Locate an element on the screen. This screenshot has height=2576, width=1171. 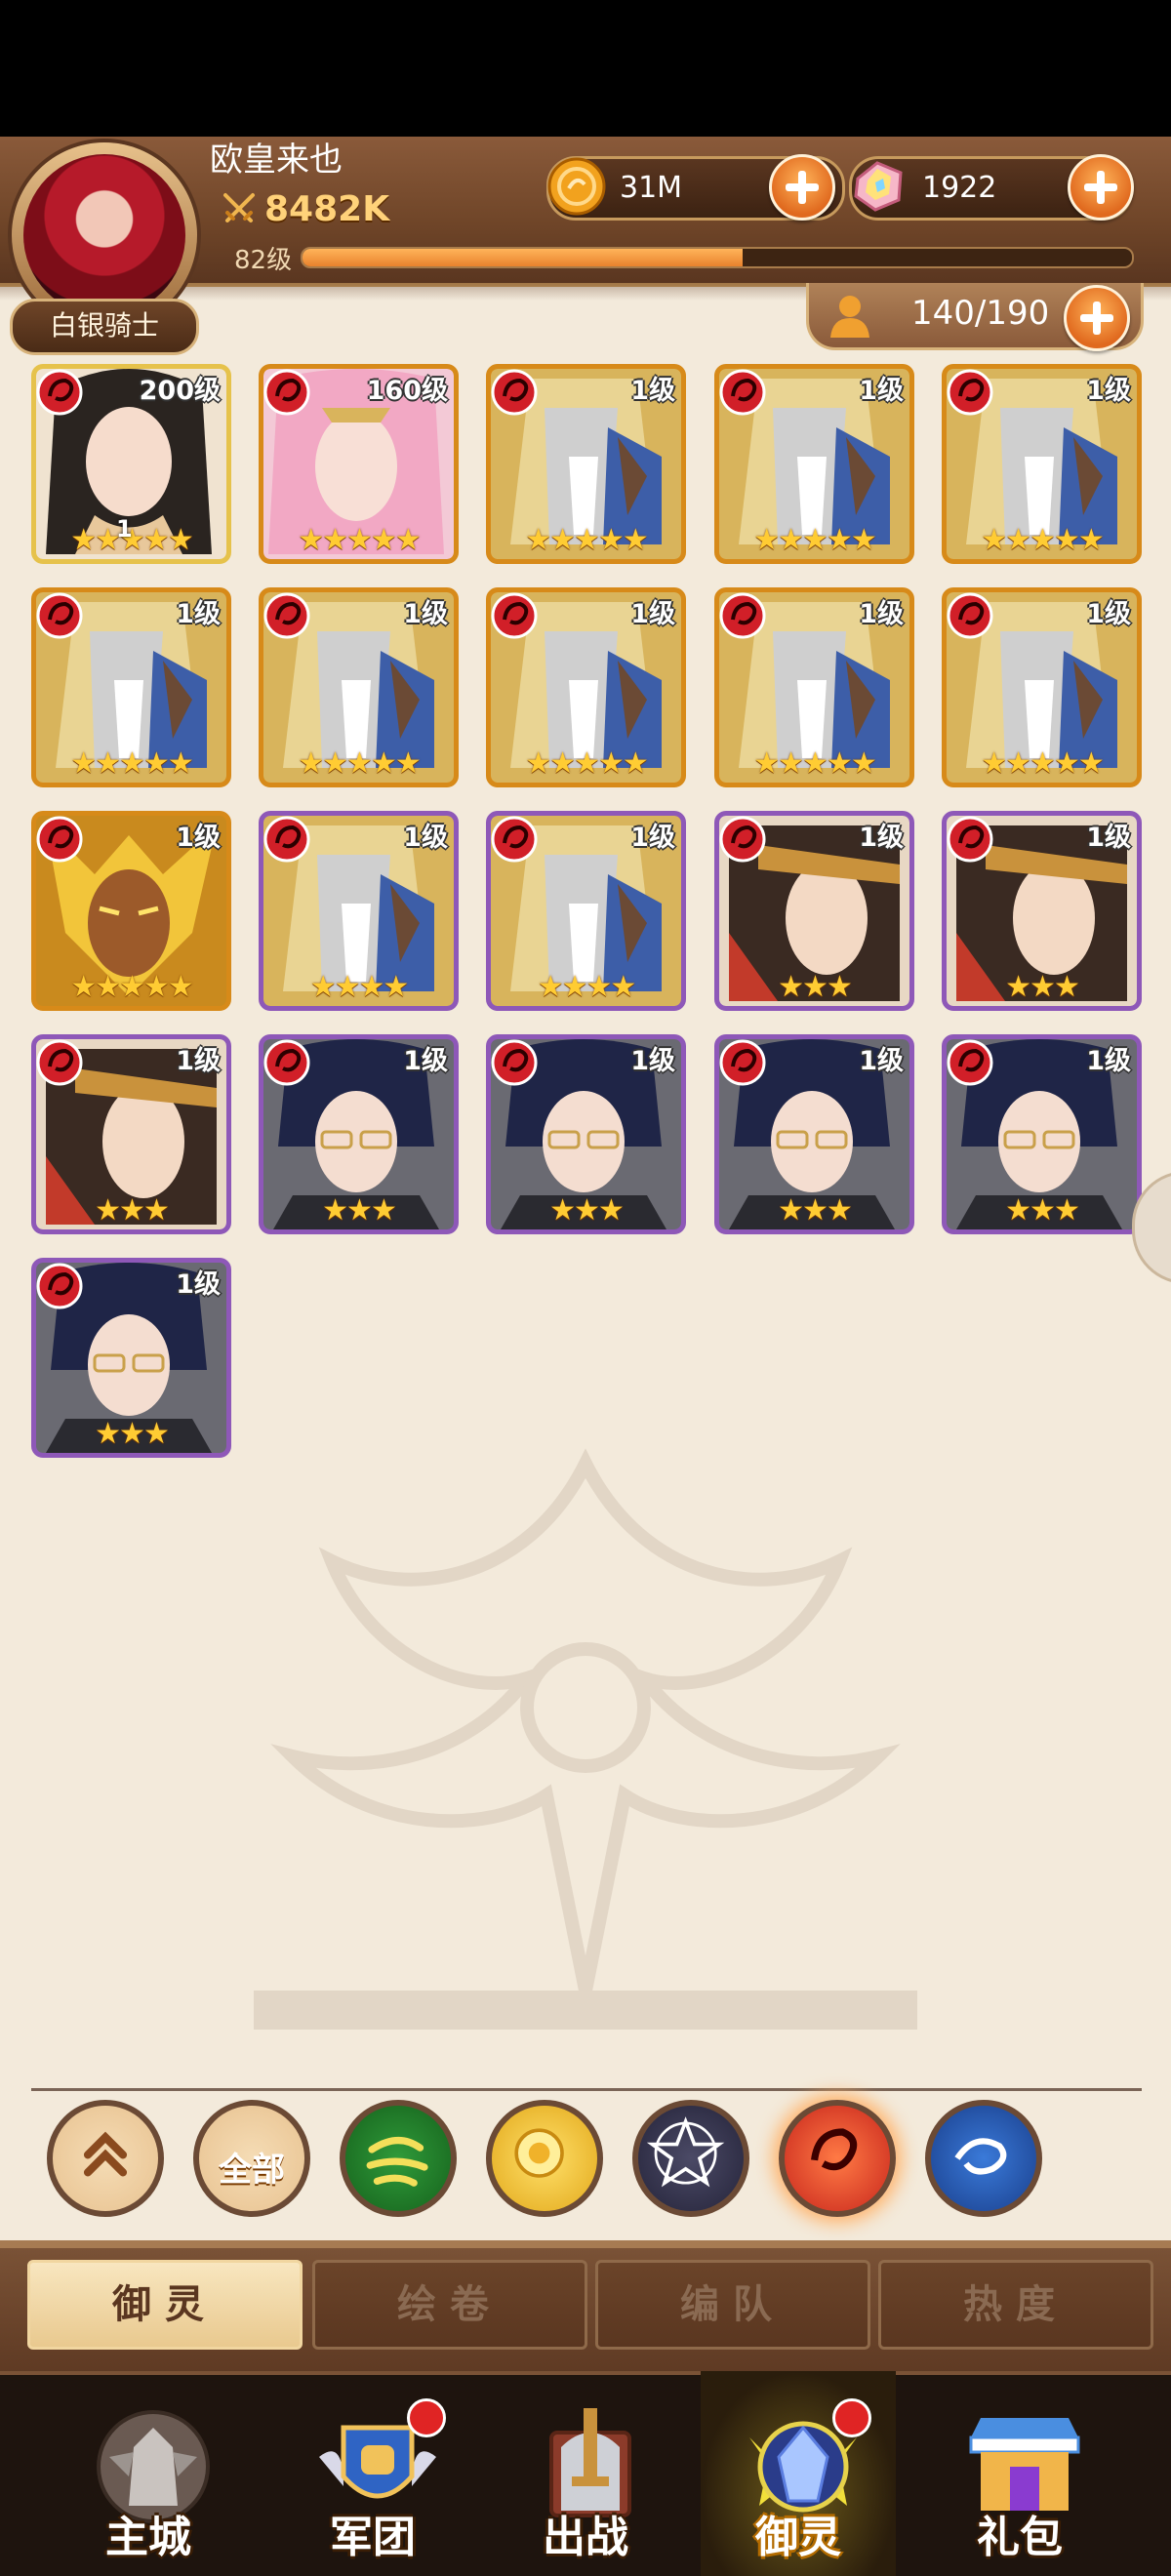
bottom-nav: 主城 军团 出战 御灵 礼包 is located at coordinates (585, 2473).